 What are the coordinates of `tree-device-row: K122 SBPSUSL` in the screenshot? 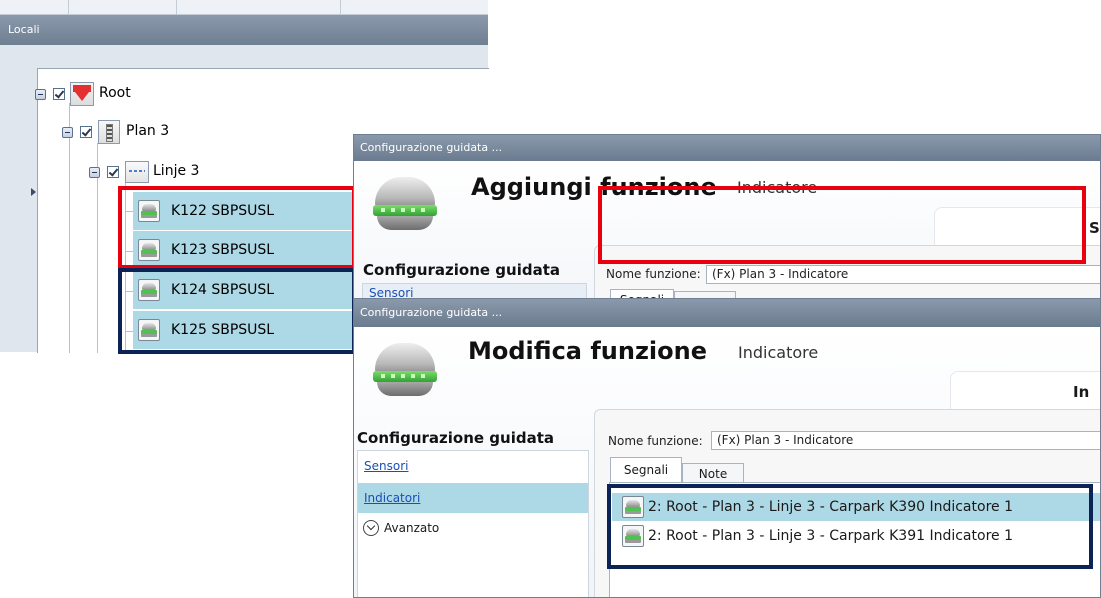 It's located at (243, 211).